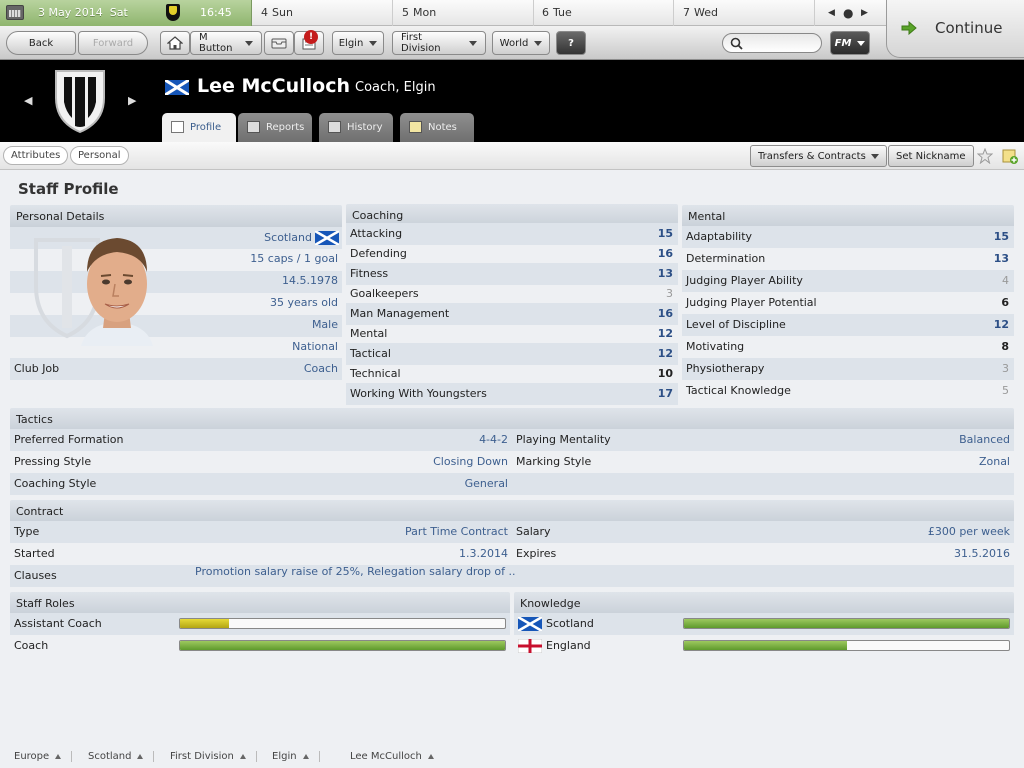 Image resolution: width=1024 pixels, height=768 pixels. Describe the element at coordinates (176, 238) in the screenshot. I see `nationality-row: Scotland` at that location.